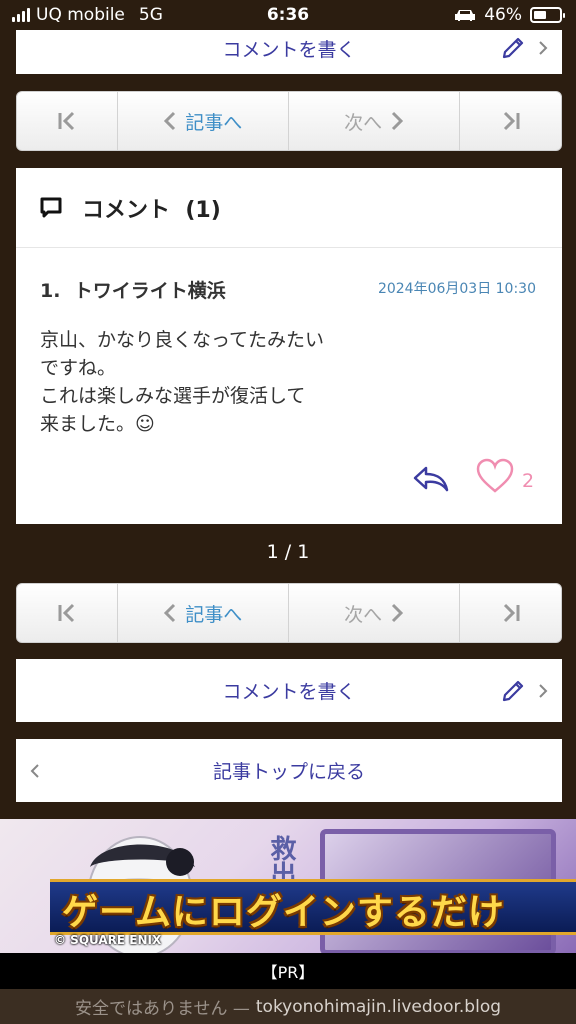 The width and height of the screenshot is (576, 1024). What do you see at coordinates (431, 479) in the screenshot?
I see `reply-icon` at bounding box center [431, 479].